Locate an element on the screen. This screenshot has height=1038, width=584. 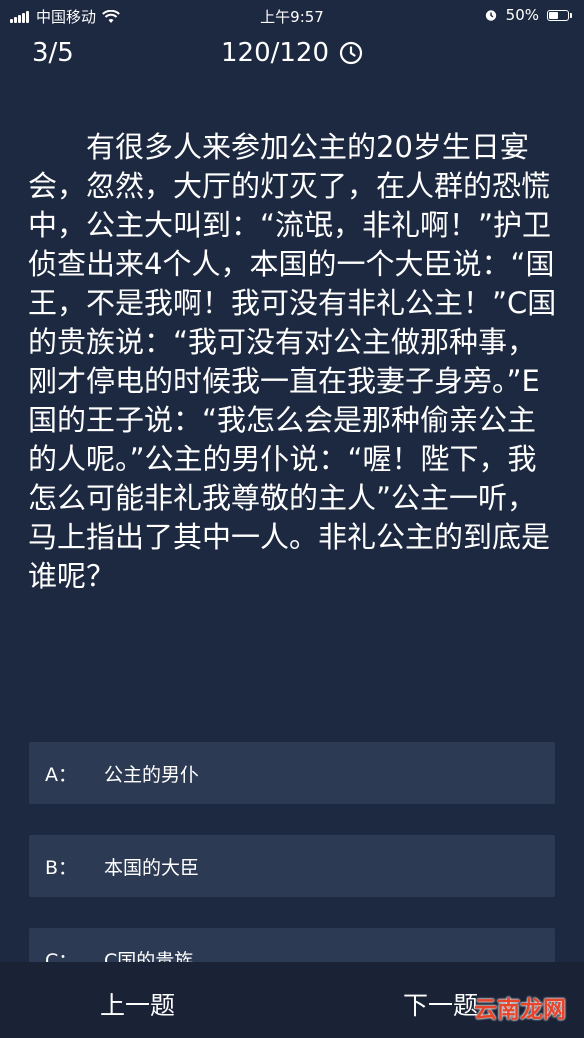
alarm-icon is located at coordinates (490, 15).